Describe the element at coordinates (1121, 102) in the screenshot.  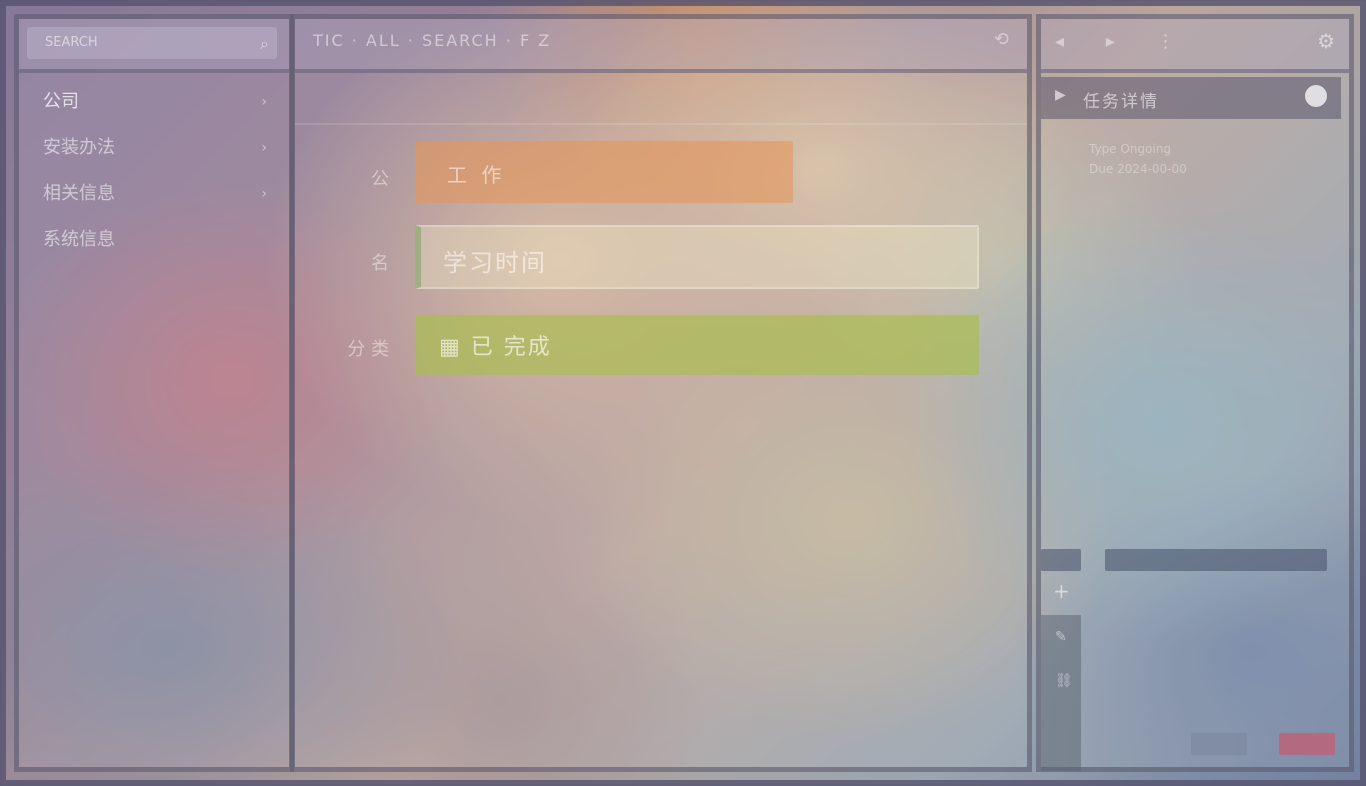
I see `detail-panel-title: 任务详情` at that location.